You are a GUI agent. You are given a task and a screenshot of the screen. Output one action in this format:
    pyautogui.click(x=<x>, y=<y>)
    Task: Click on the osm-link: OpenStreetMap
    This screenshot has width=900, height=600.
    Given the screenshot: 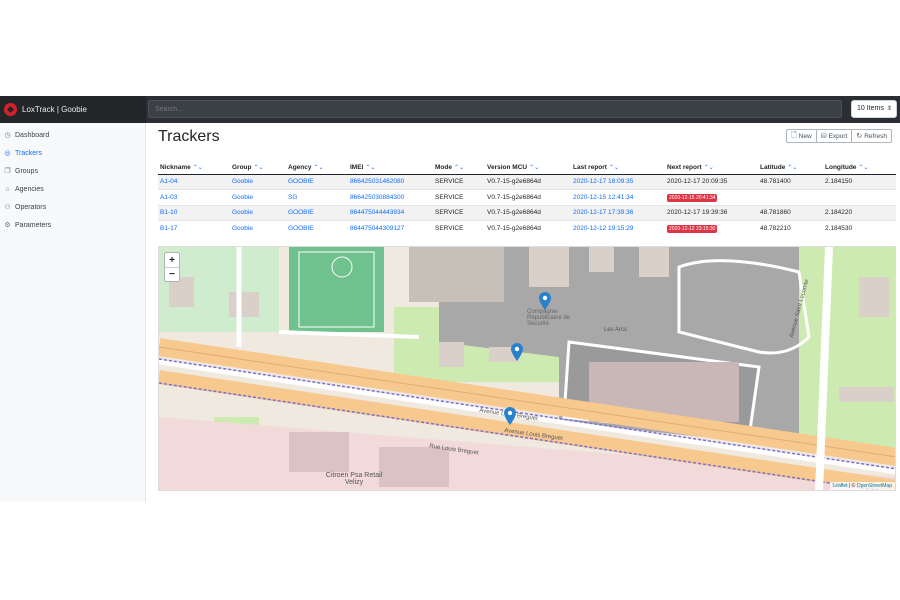 What is the action you would take?
    pyautogui.click(x=874, y=486)
    